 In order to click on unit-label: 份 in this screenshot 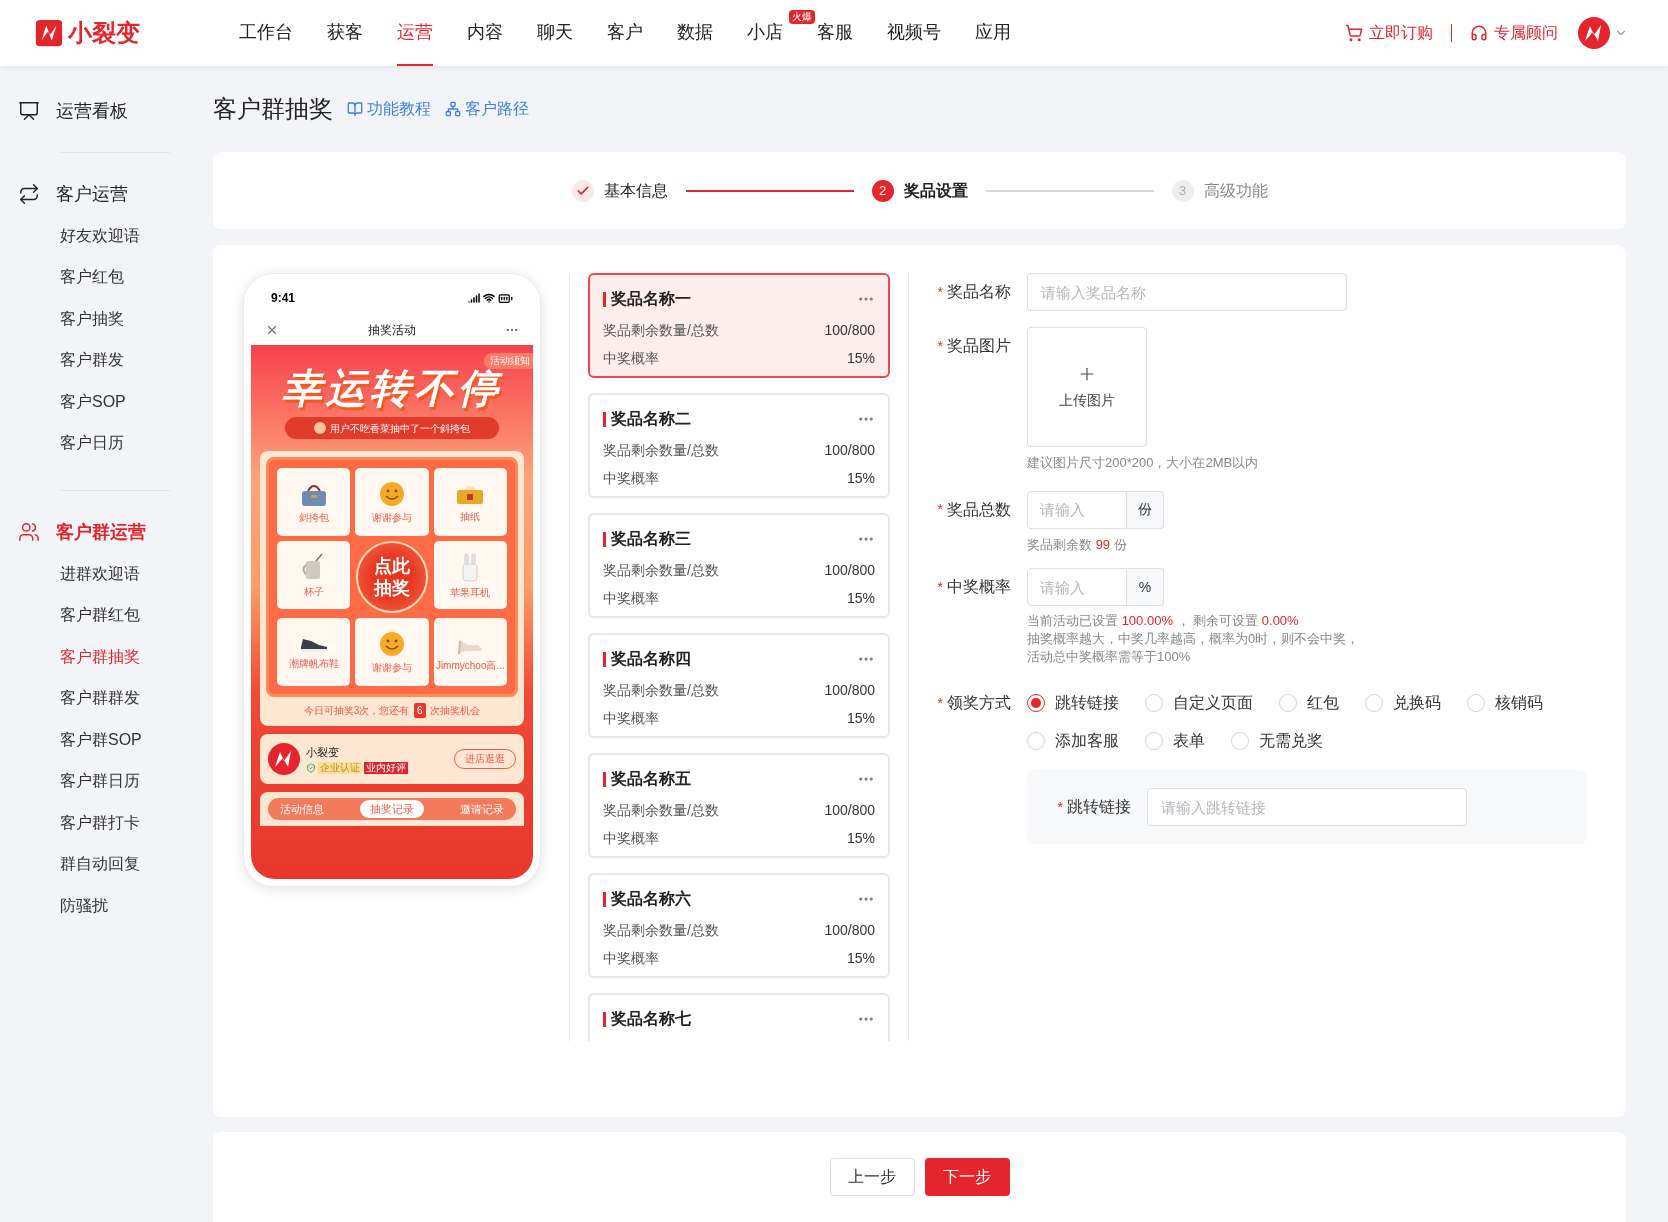, I will do `click(1145, 509)`.